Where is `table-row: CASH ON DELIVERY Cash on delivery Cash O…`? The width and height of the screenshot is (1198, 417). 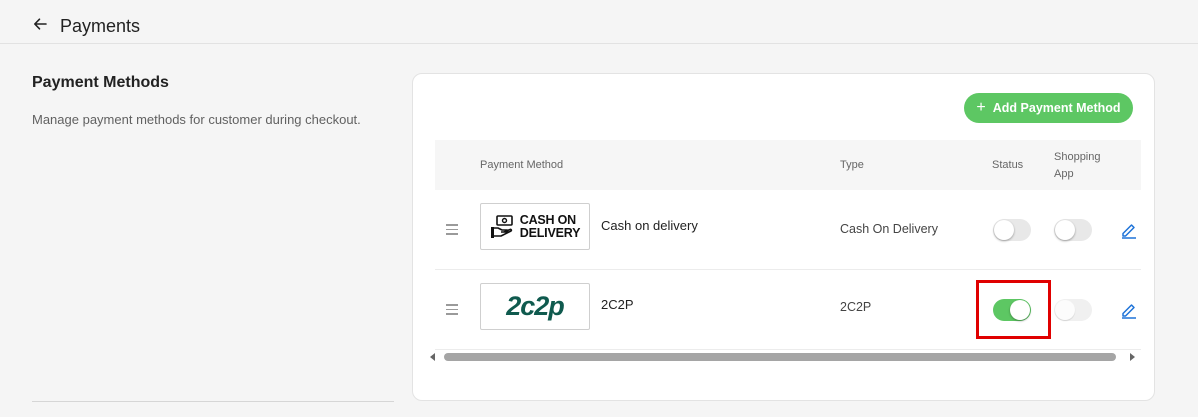
table-row: CASH ON DELIVERY Cash on delivery Cash O… is located at coordinates (788, 230).